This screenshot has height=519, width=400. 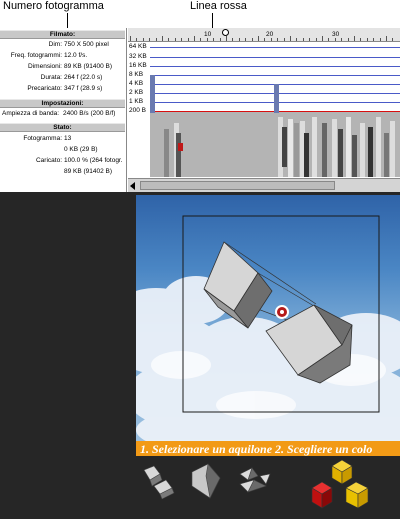 What do you see at coordinates (55, 44) in the screenshot?
I see `stat-label: Dim:` at bounding box center [55, 44].